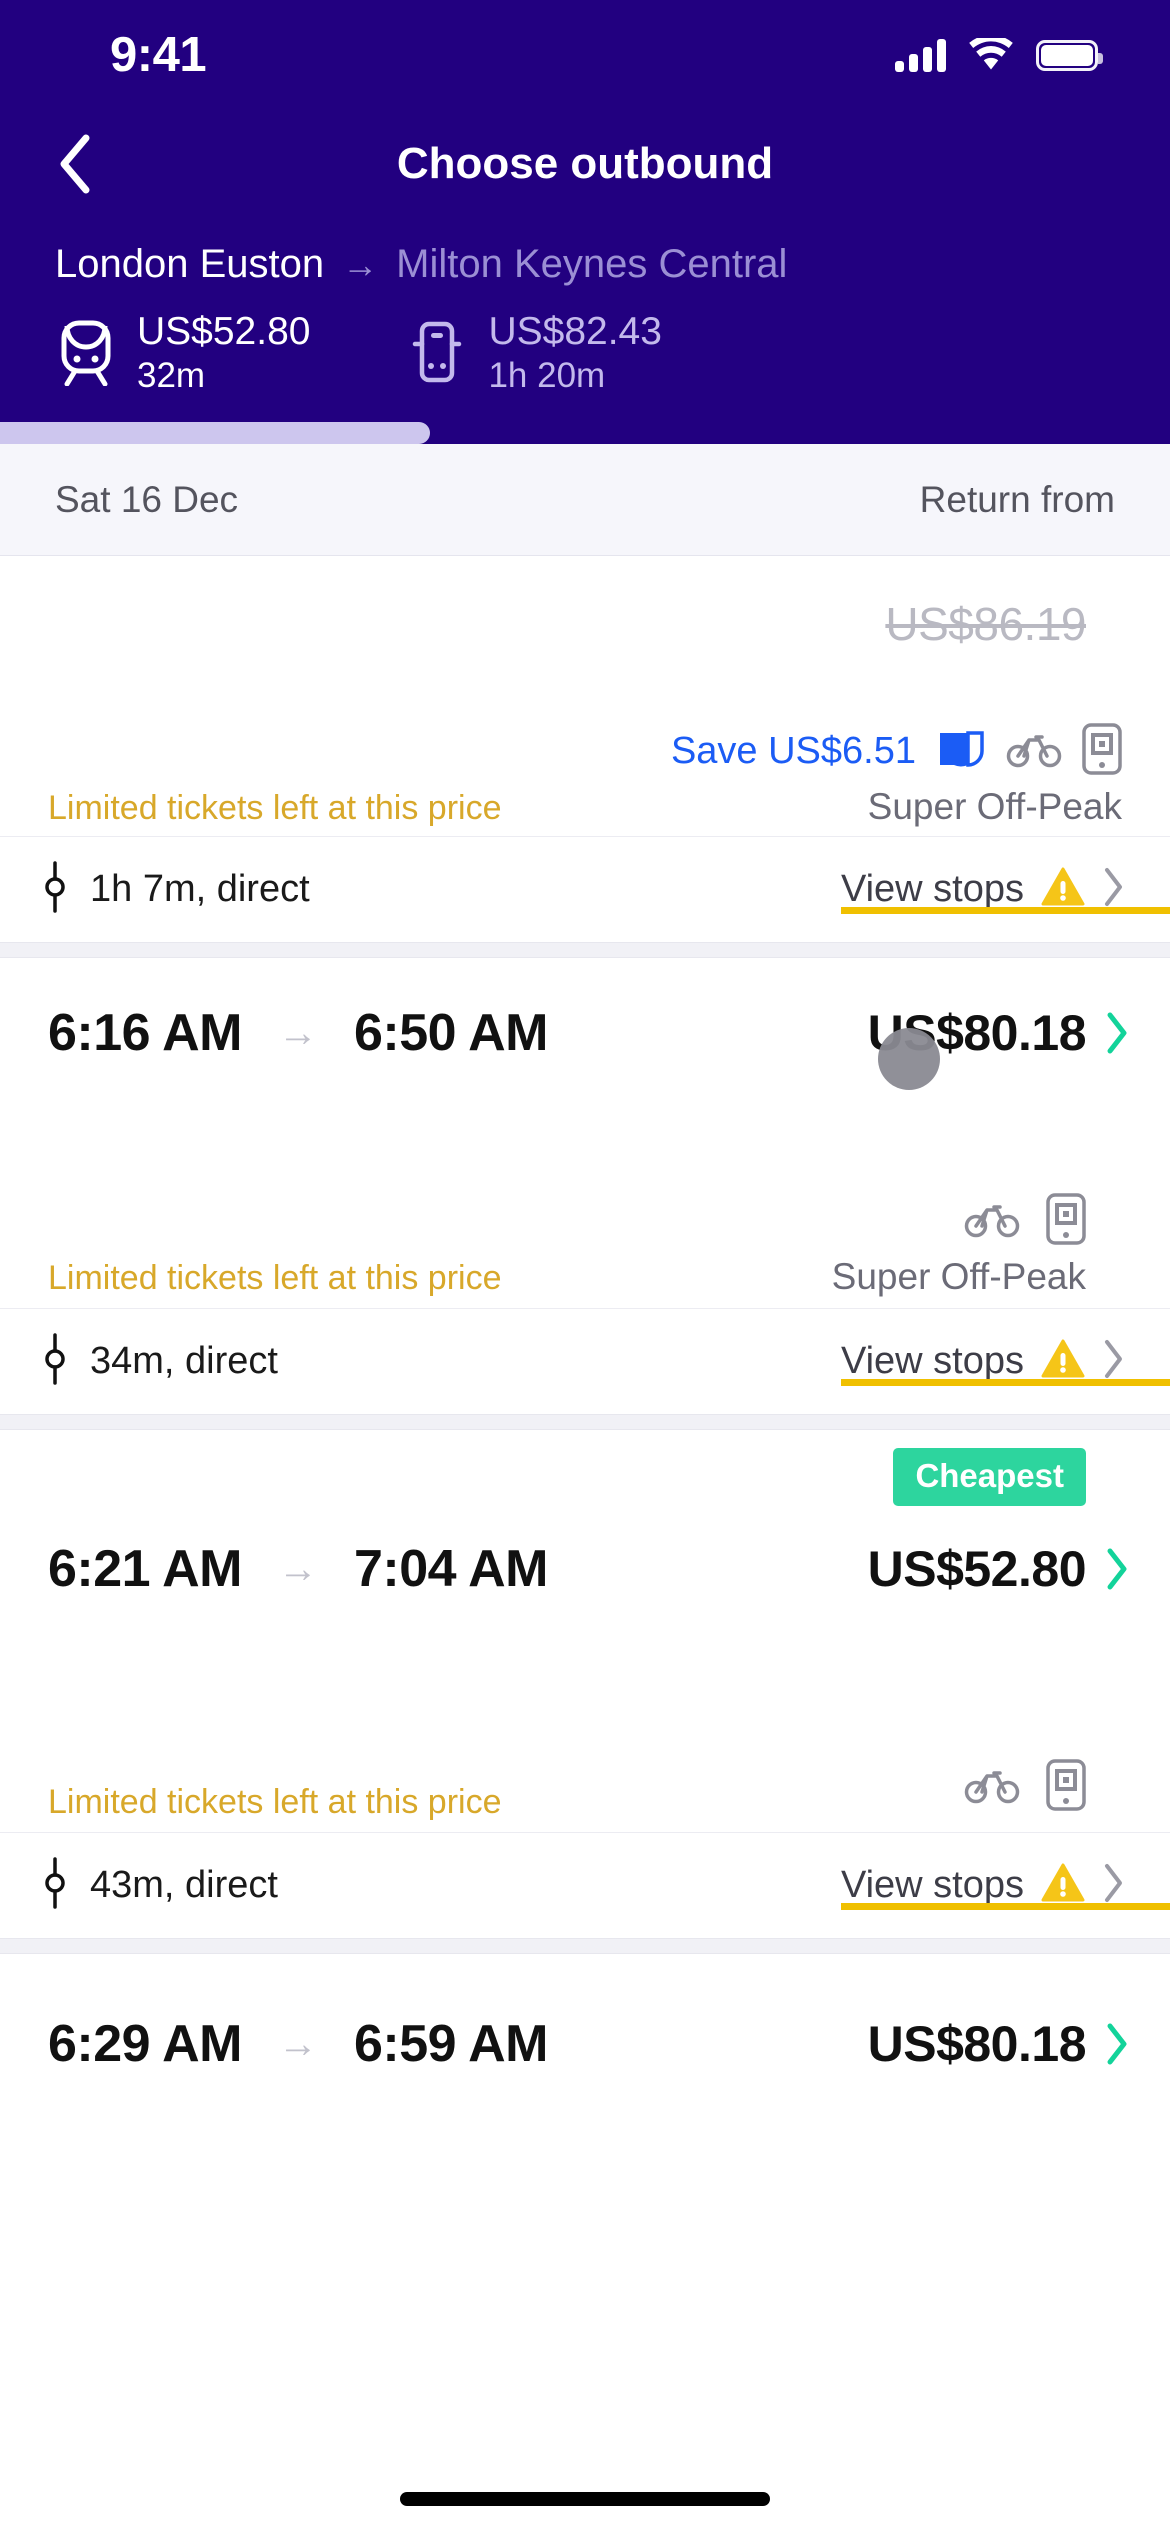  What do you see at coordinates (585, 1361) in the screenshot?
I see `view-stops-row: 34m, direct View stops` at bounding box center [585, 1361].